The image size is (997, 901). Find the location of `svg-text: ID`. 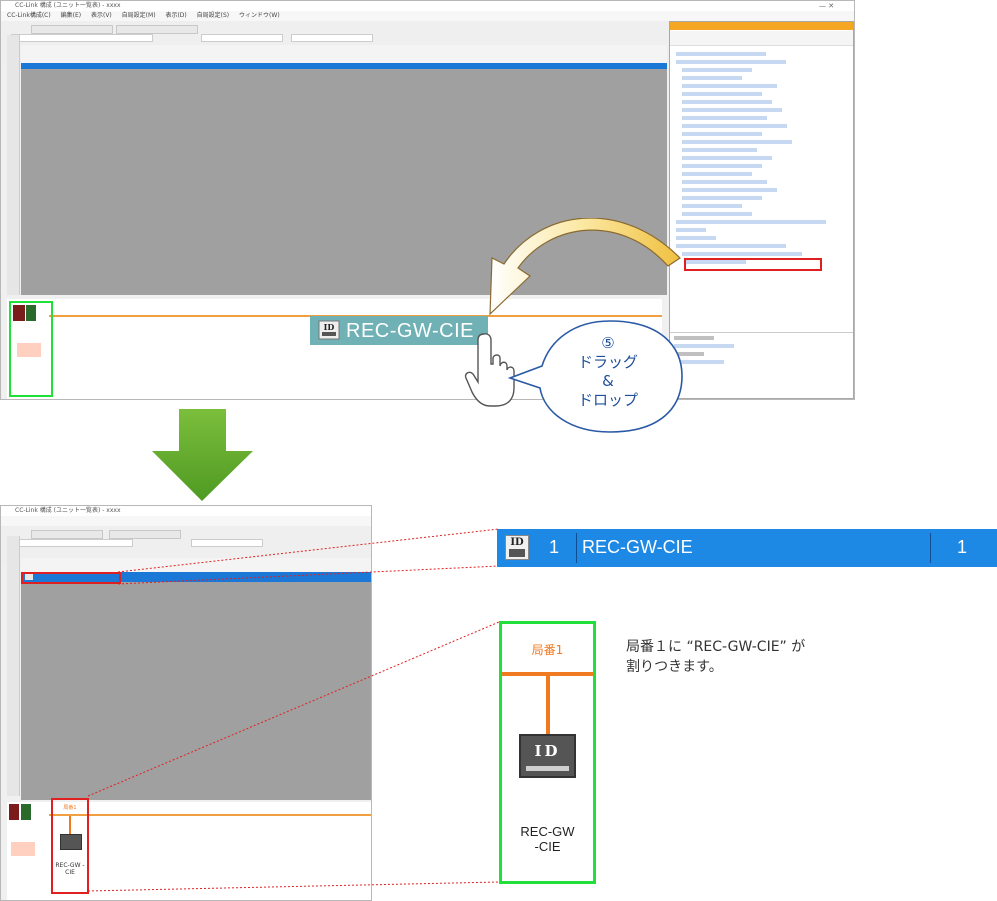

svg-text: ID is located at coordinates (329, 327).